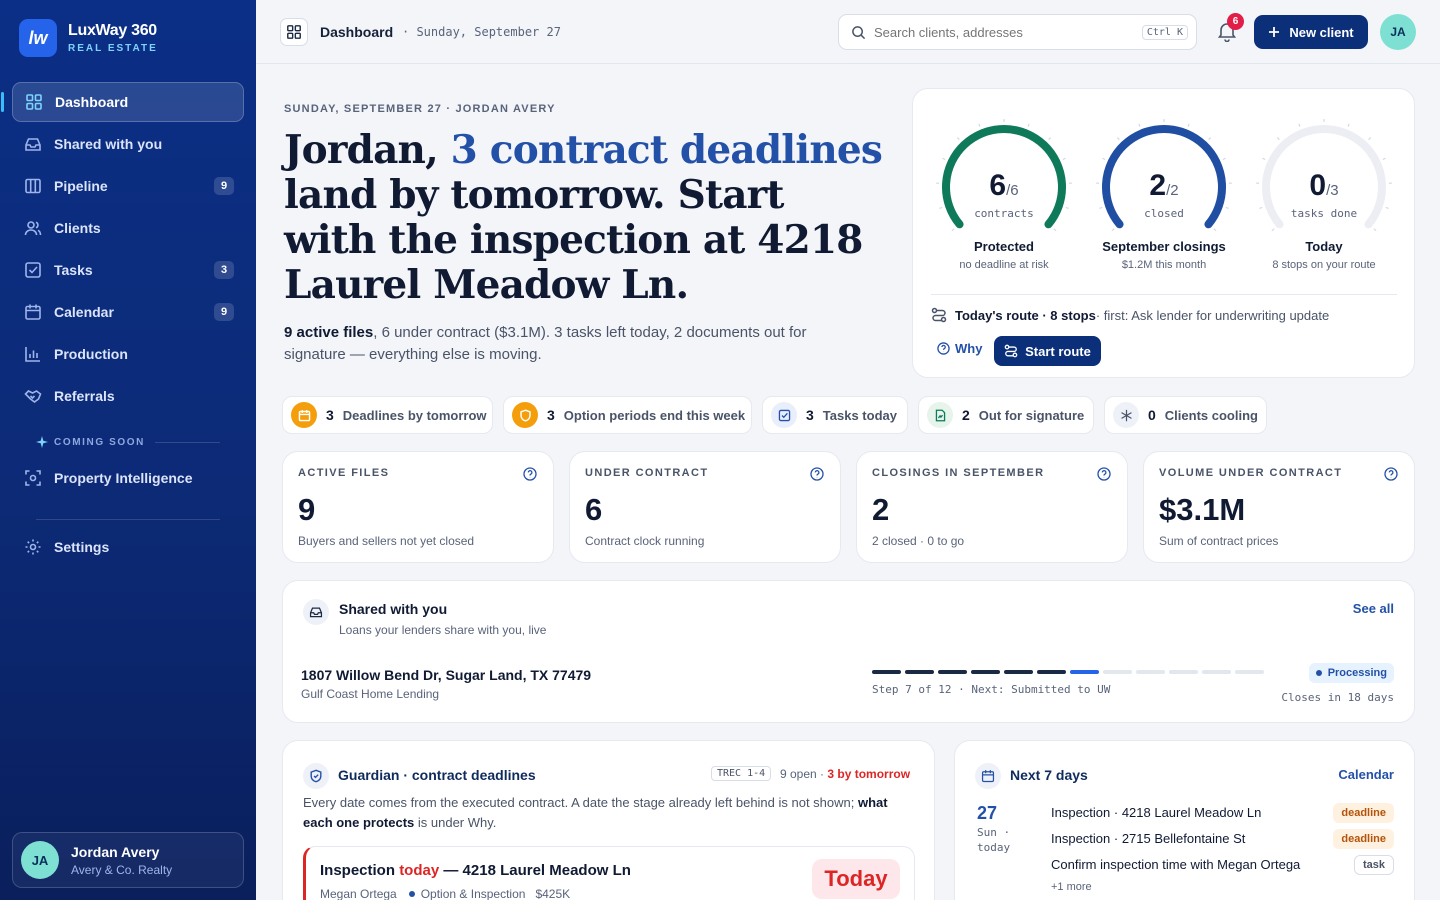  Describe the element at coordinates (654, 415) in the screenshot. I see `chip-label: Option periods end this week` at that location.